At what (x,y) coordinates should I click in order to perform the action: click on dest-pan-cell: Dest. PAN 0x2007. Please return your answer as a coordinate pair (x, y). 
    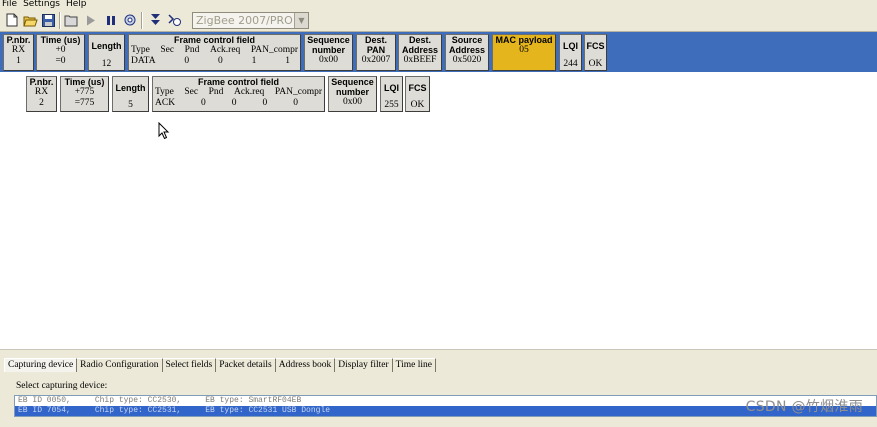
    Looking at the image, I should click on (376, 52).